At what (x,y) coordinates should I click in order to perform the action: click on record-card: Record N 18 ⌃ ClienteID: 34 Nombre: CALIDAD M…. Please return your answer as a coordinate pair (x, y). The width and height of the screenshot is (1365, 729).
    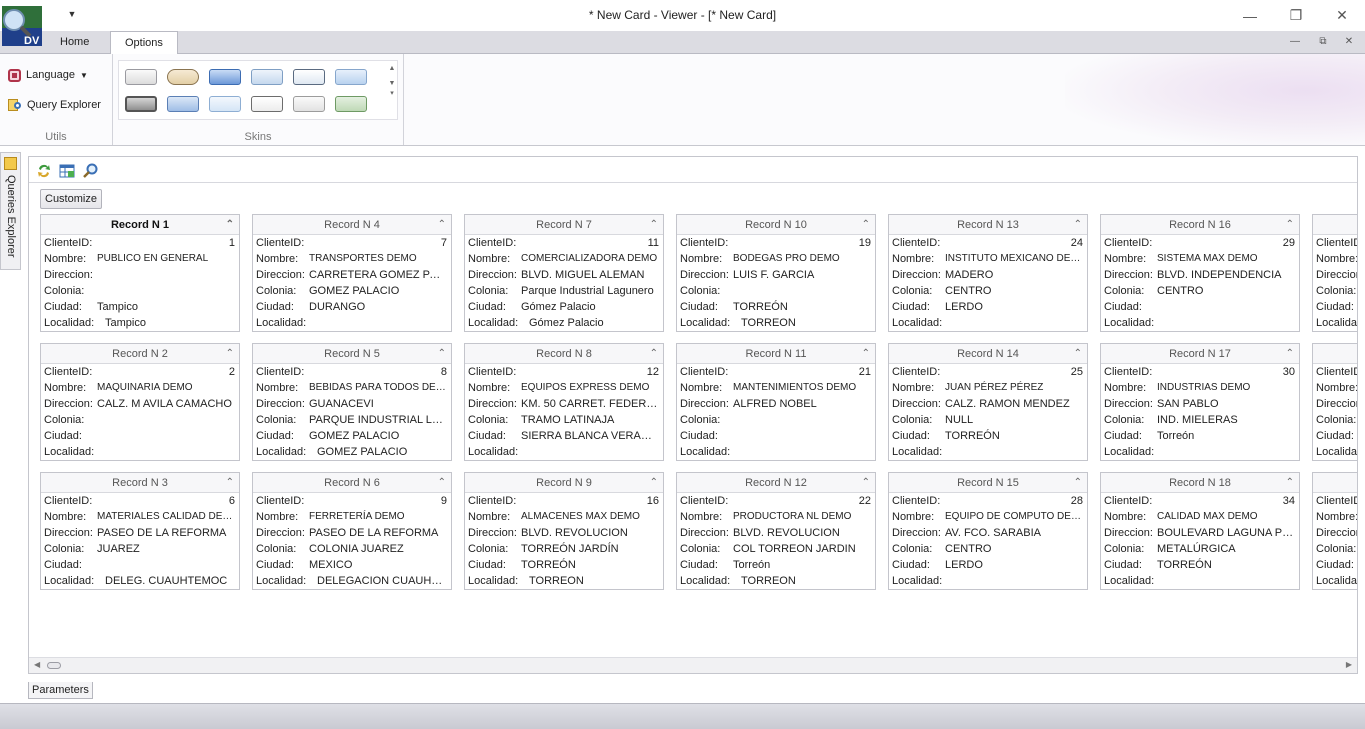
    Looking at the image, I should click on (1200, 531).